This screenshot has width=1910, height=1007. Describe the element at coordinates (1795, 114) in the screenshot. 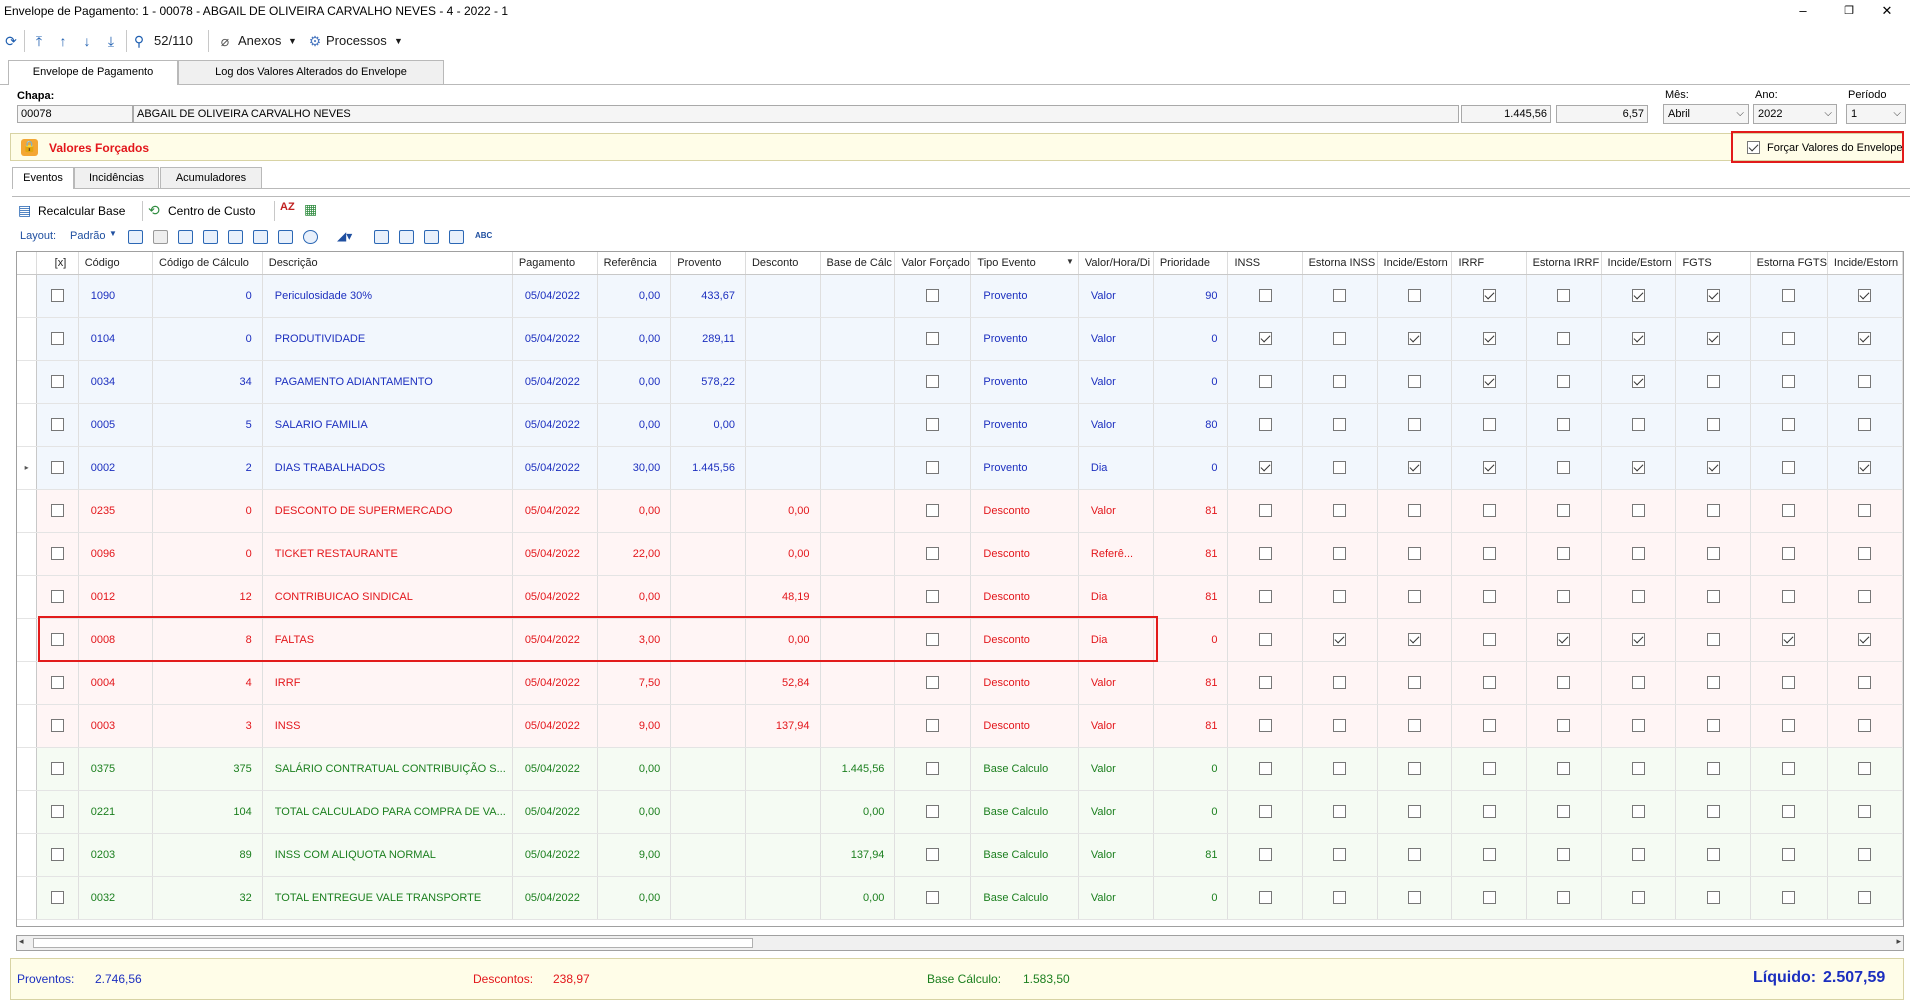

I see `ano-select: 2022 ⌵` at that location.